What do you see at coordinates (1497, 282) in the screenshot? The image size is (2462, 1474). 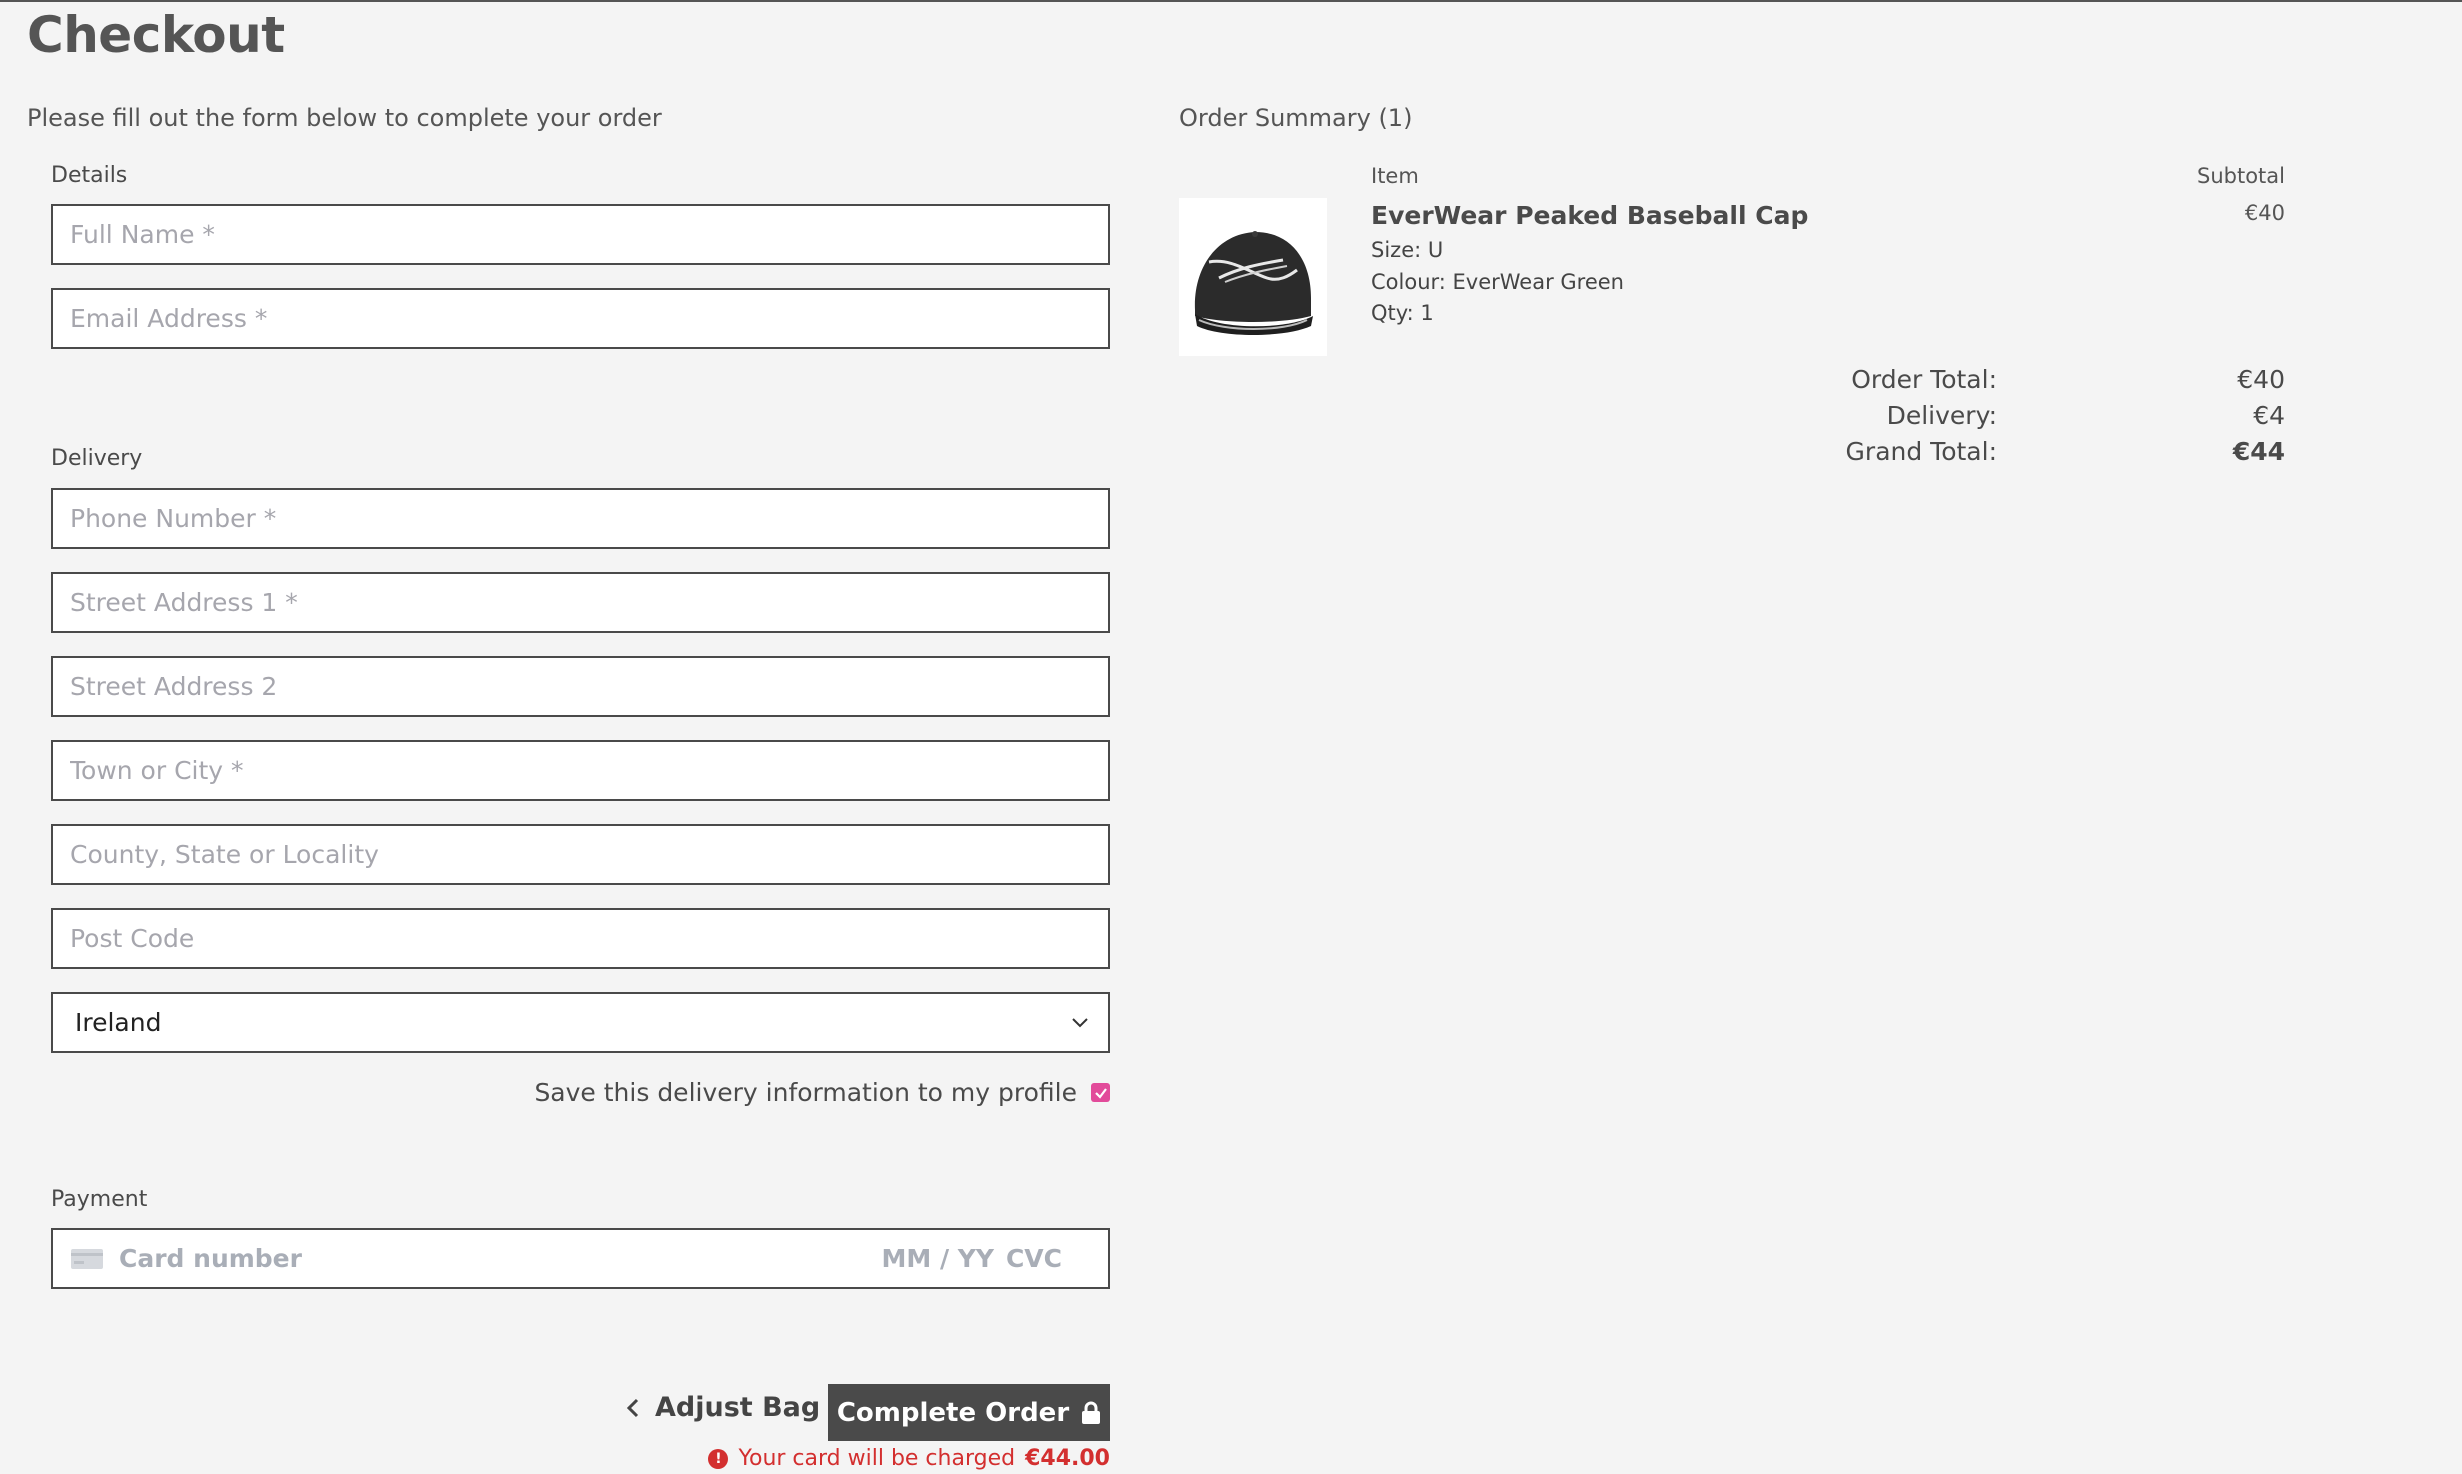 I see `product-colour: Colour: EverWear Green` at bounding box center [1497, 282].